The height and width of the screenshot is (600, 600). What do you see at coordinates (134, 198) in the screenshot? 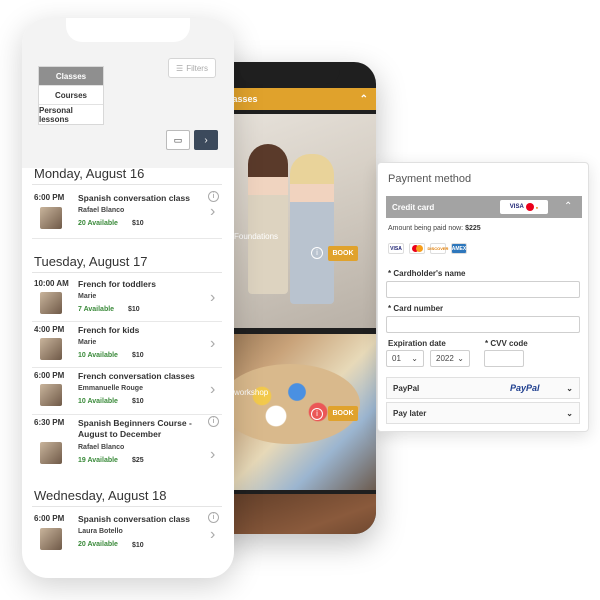
I see `class-title: Spanish conversation class` at bounding box center [134, 198].